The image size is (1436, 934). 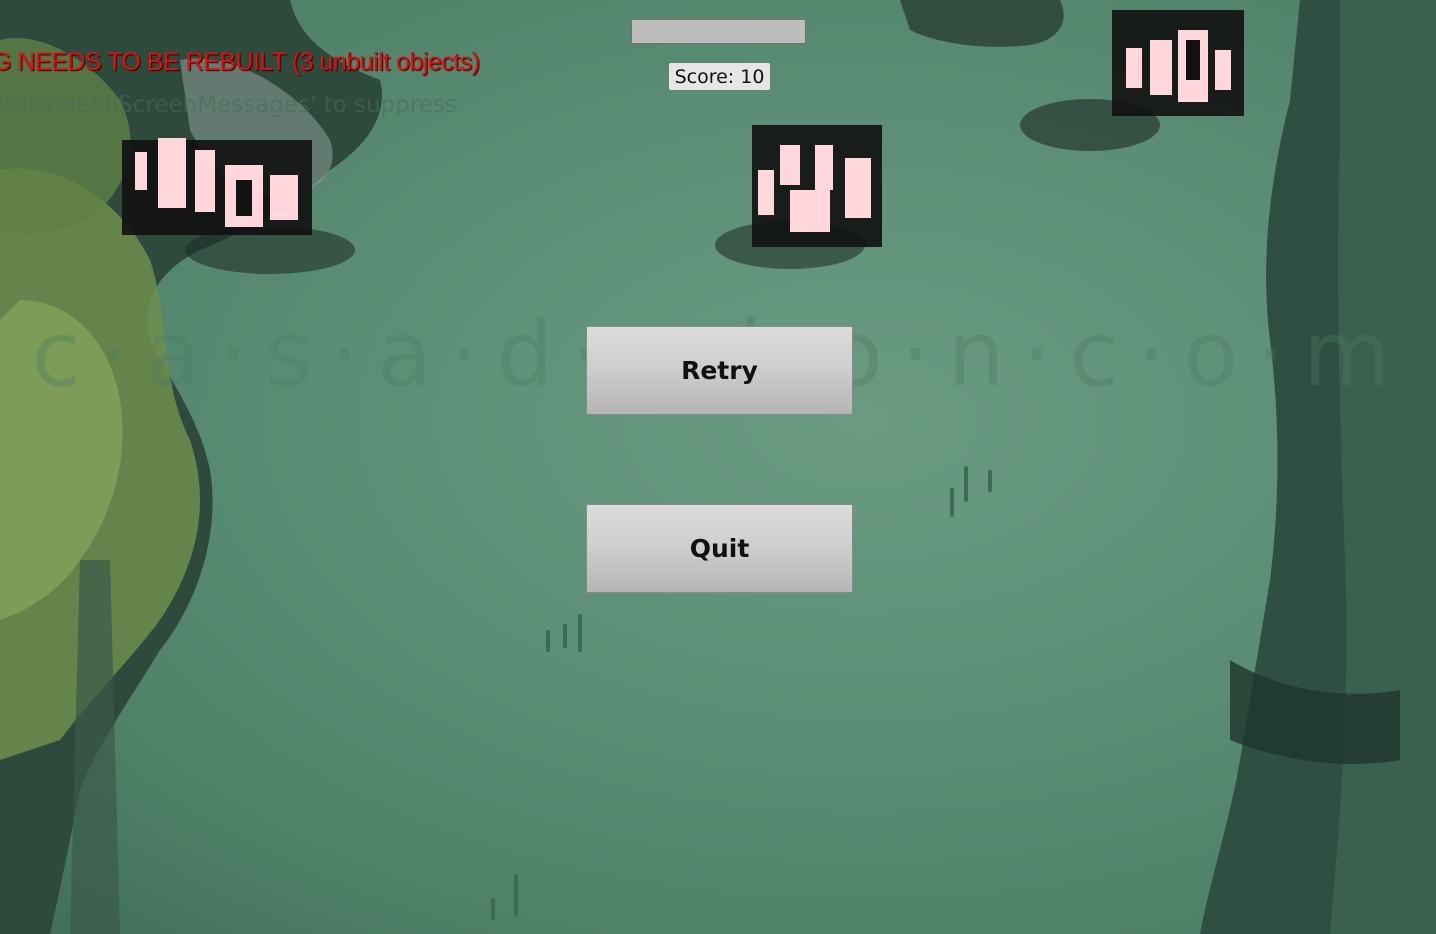 What do you see at coordinates (719, 370) in the screenshot?
I see `retry-button: Retry` at bounding box center [719, 370].